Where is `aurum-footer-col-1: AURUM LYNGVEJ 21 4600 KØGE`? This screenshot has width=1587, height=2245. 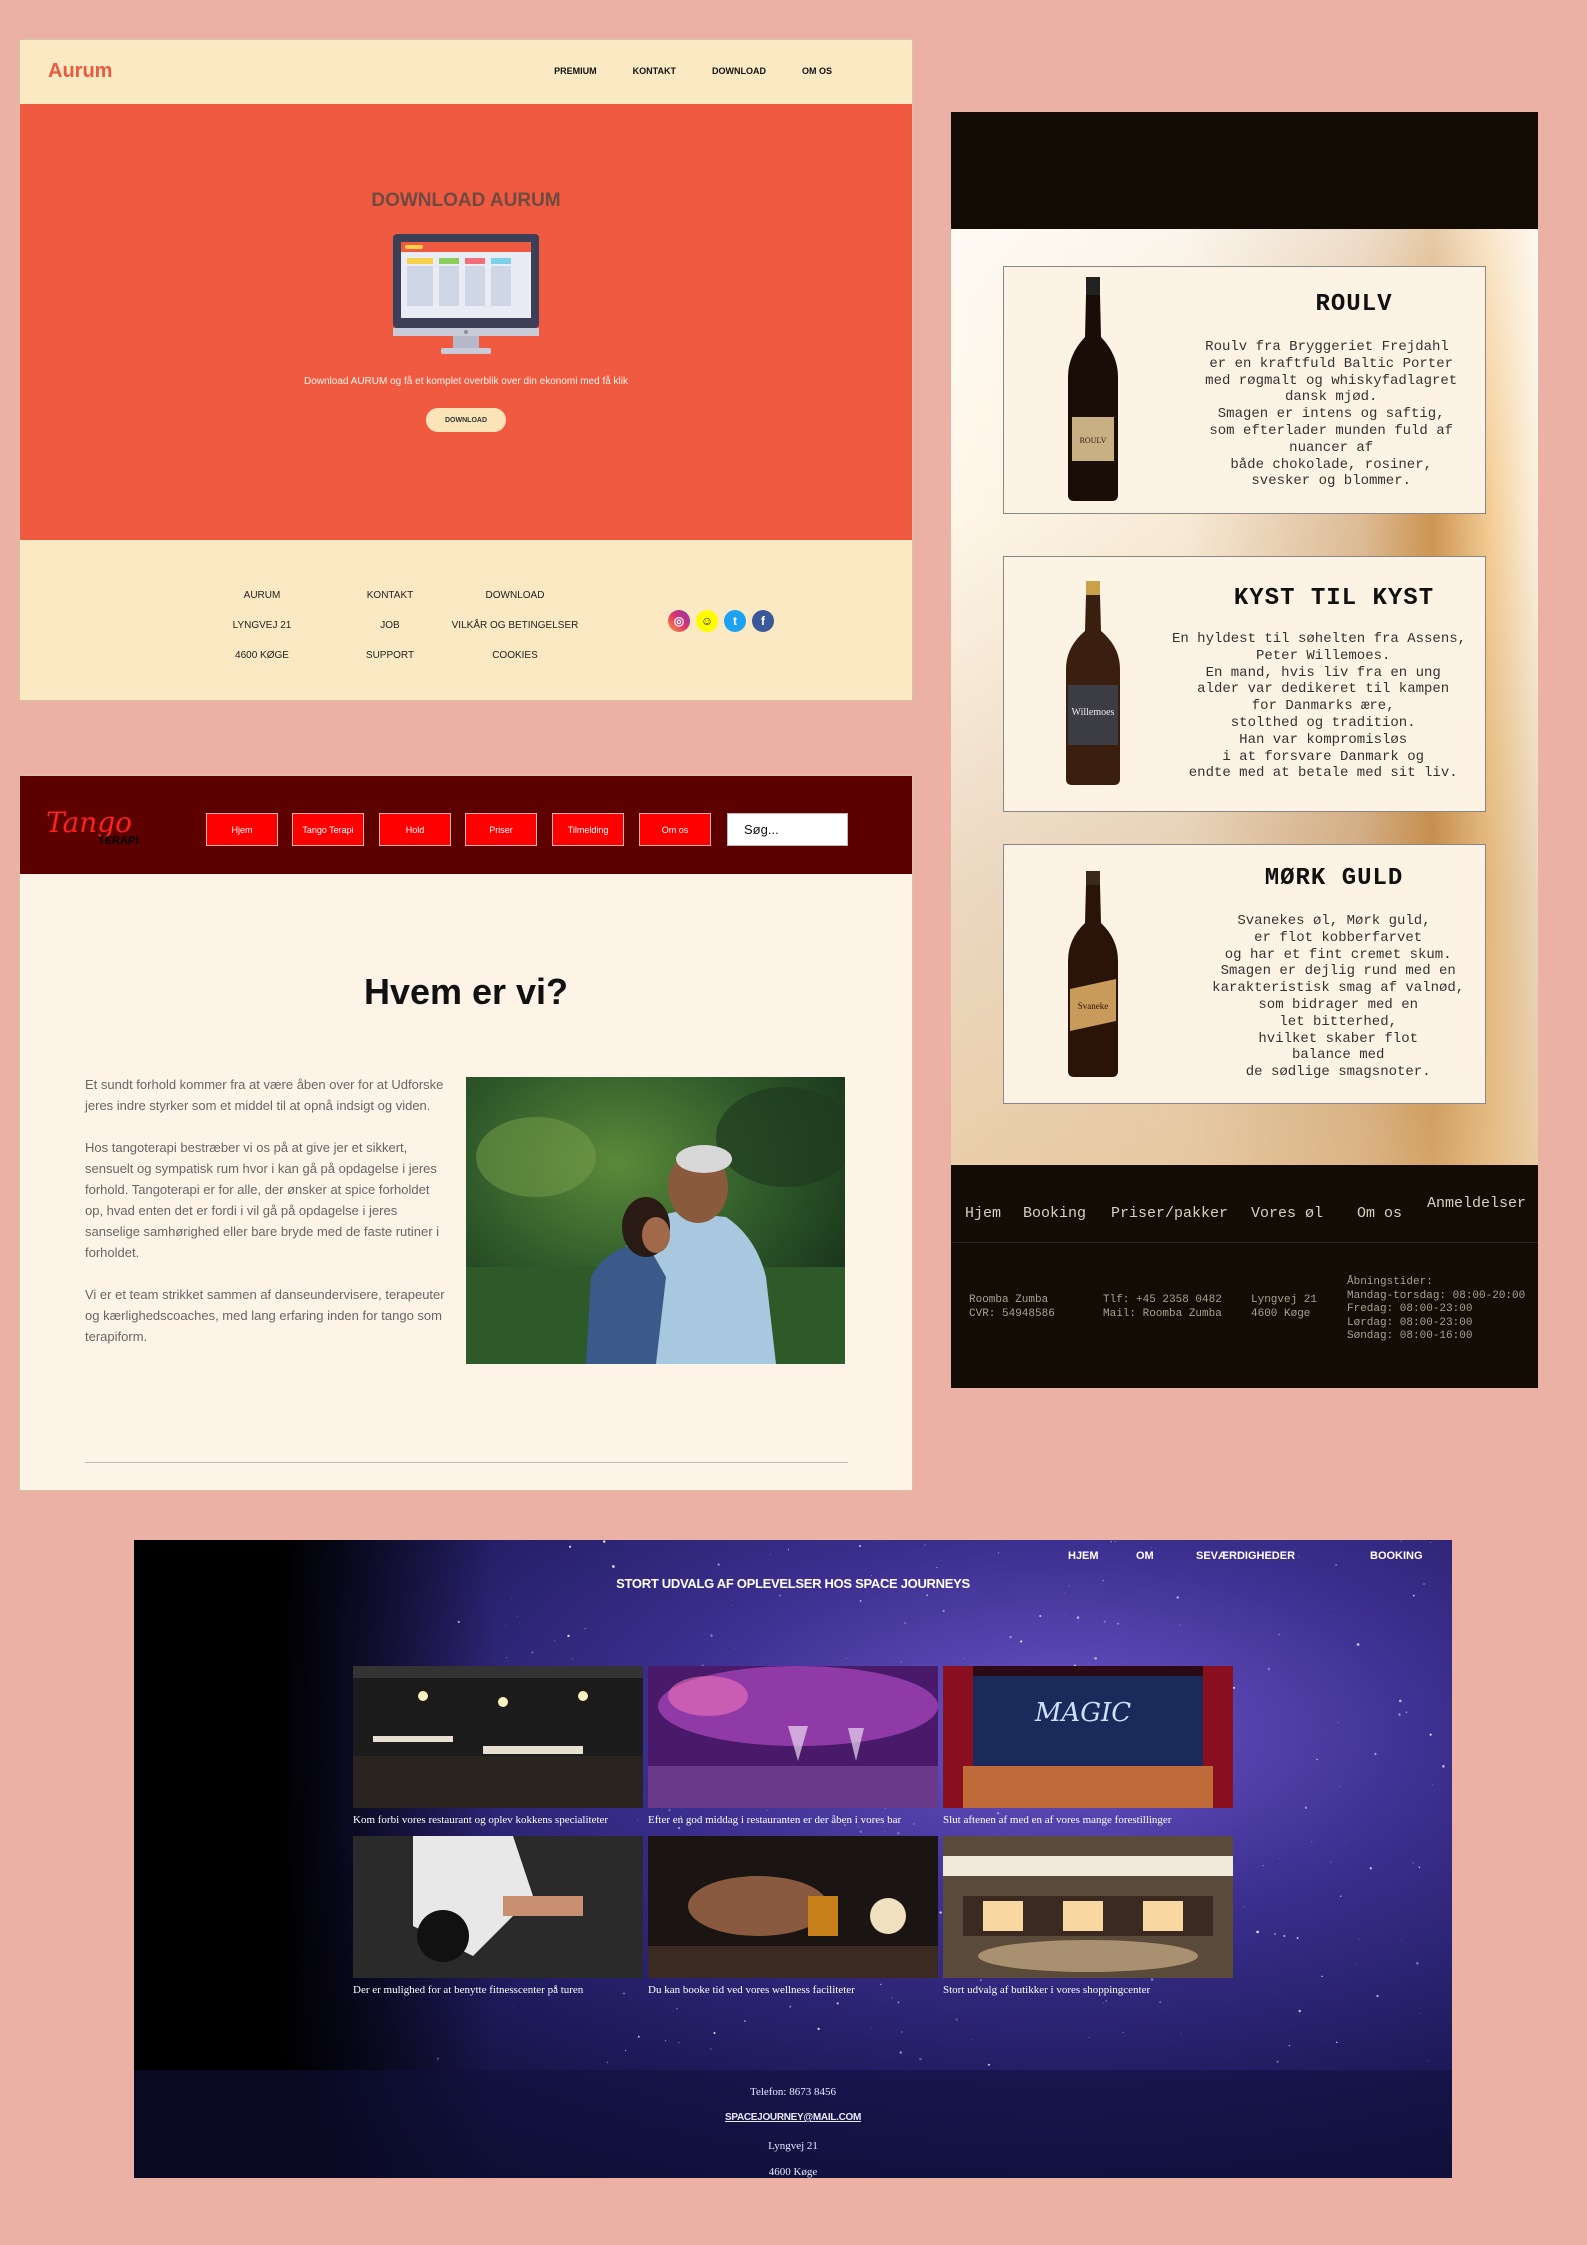
aurum-footer-col-1: AURUM LYNGVEJ 21 4600 KØGE is located at coordinates (262, 635).